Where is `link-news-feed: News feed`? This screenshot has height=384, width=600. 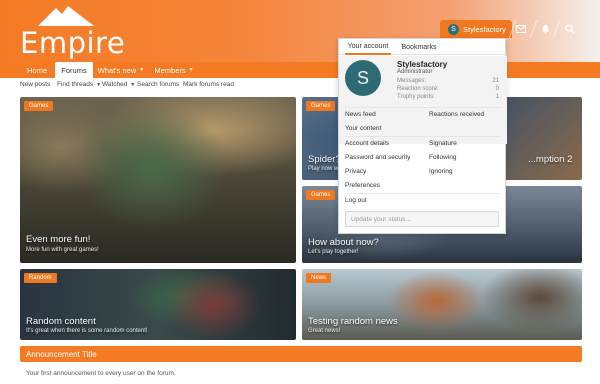 link-news-feed: News feed is located at coordinates (360, 114).